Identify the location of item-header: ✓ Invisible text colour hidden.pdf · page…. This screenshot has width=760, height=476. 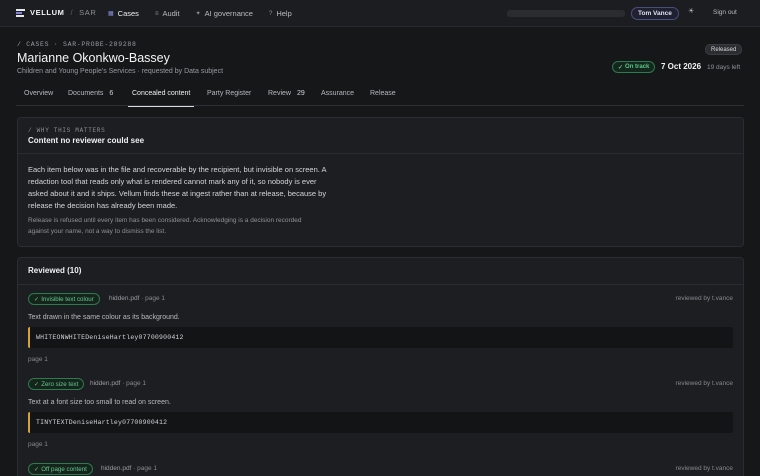
(380, 300).